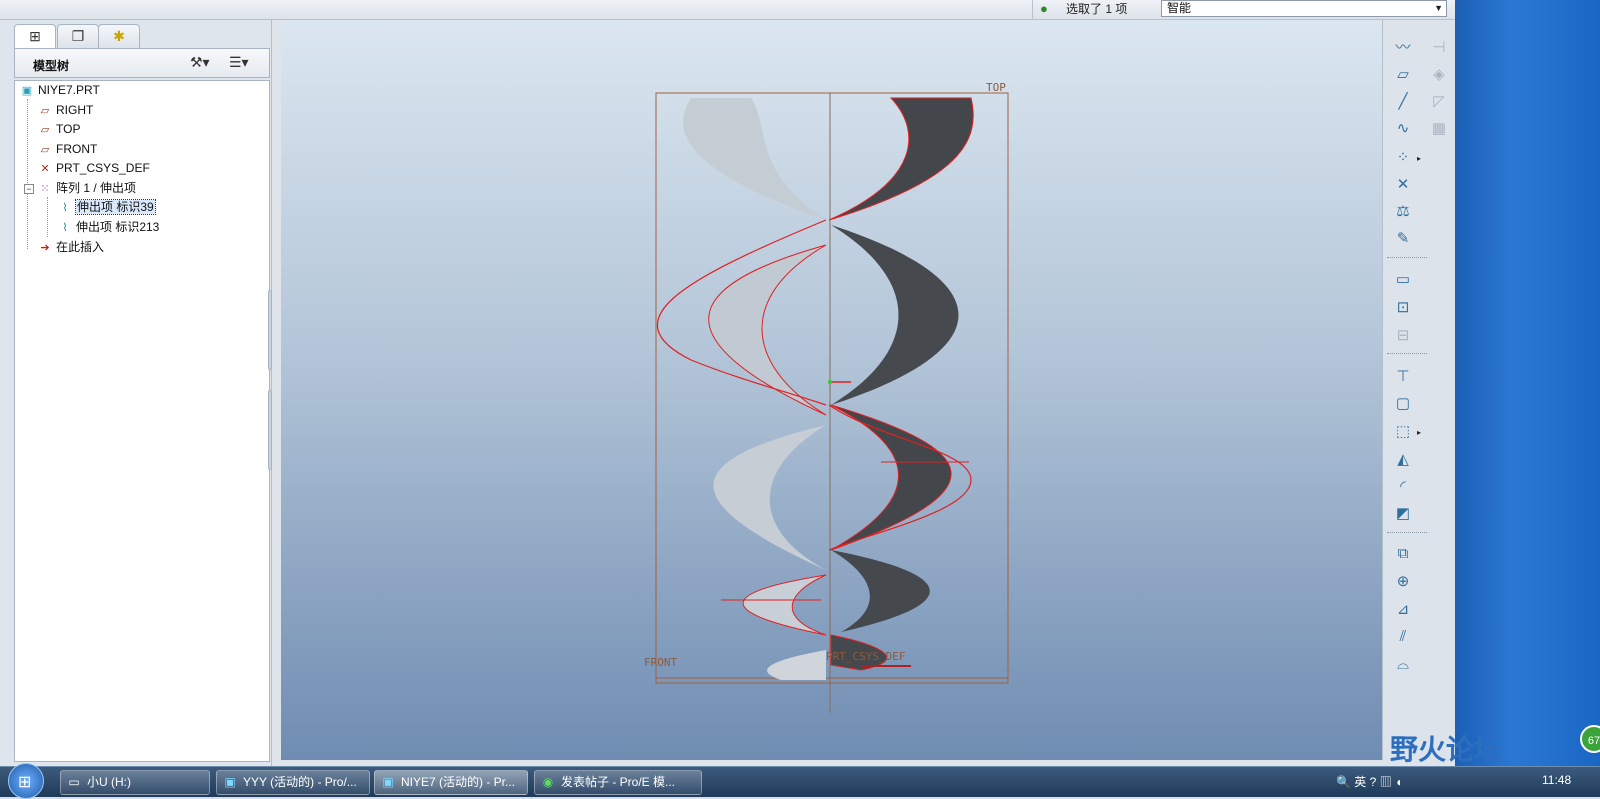  Describe the element at coordinates (47, 217) in the screenshot. I see `tree-connector` at that location.